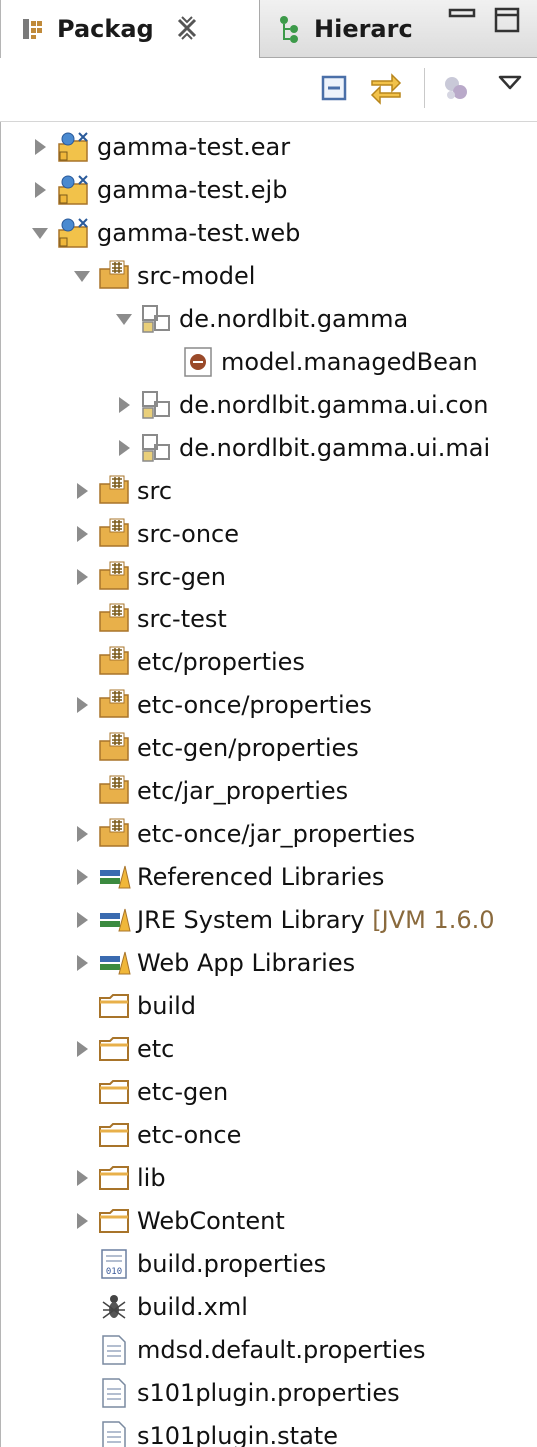 The width and height of the screenshot is (537, 1447). What do you see at coordinates (232, 1263) in the screenshot?
I see `tree-node-label: build.properties` at bounding box center [232, 1263].